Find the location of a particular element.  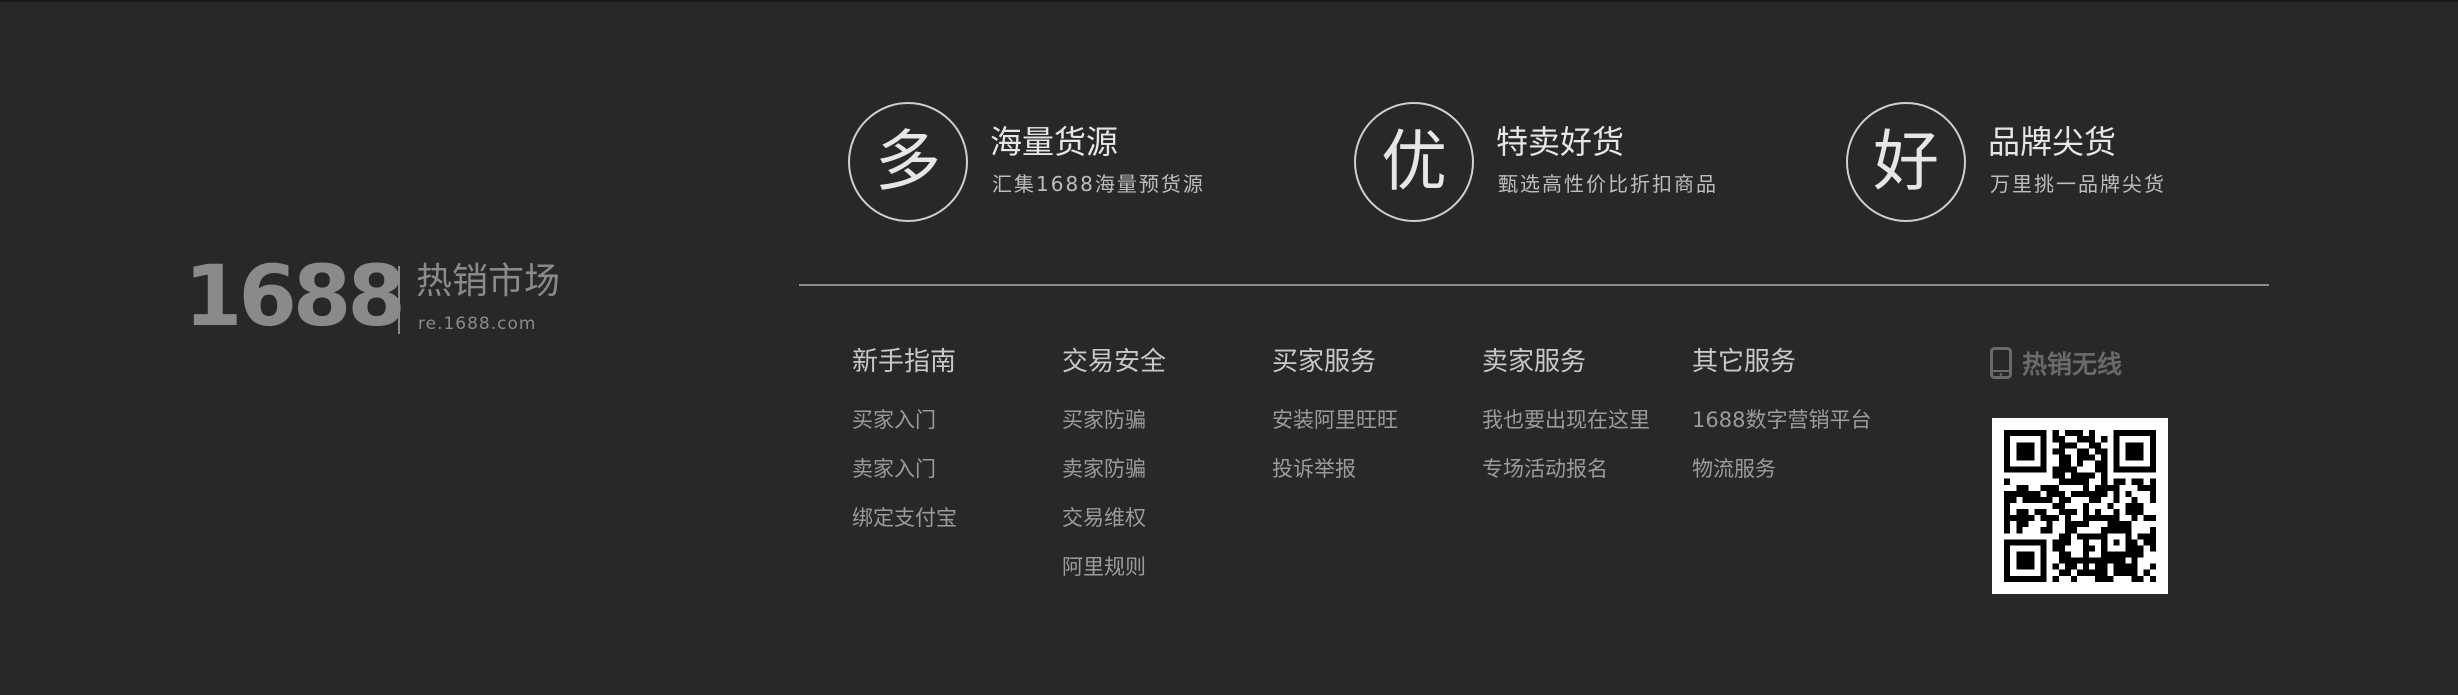

footer-column-buyer-service: 买家服务 安装阿里旺旺 投诉举报 is located at coordinates (1335, 425).